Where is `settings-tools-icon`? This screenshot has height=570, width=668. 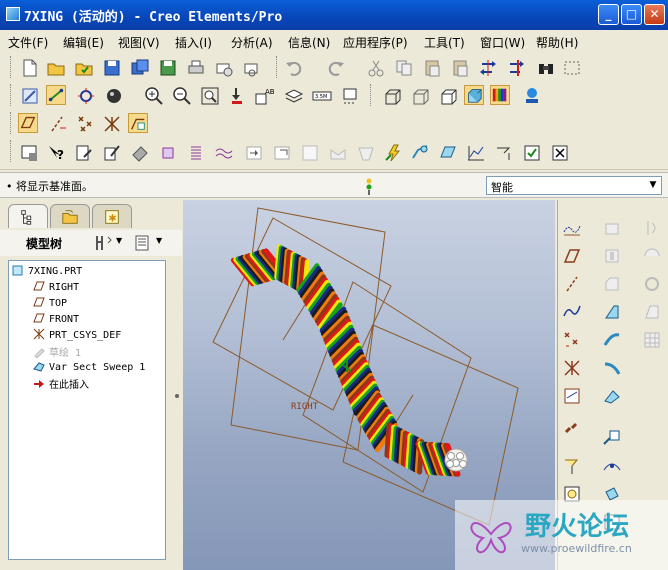 settings-tools-icon is located at coordinates (104, 243).